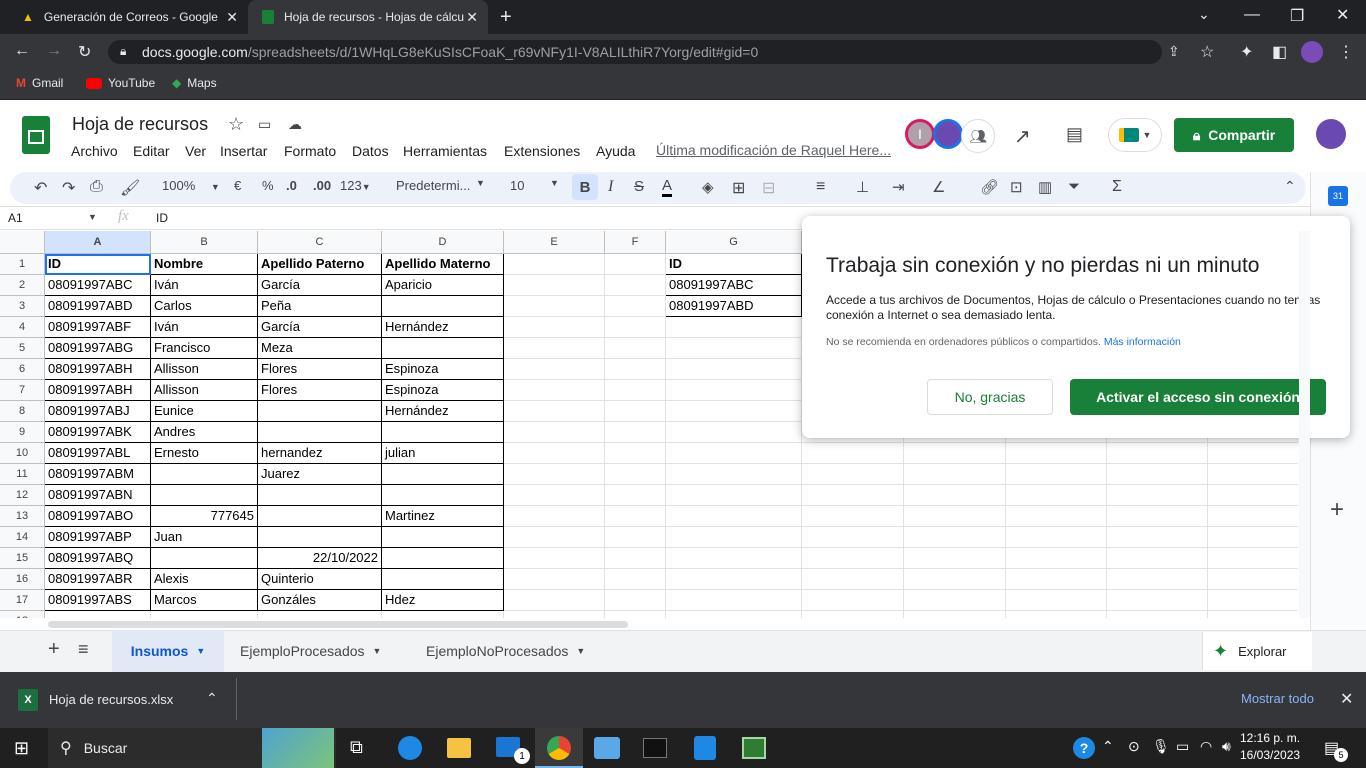  What do you see at coordinates (232, 17) in the screenshot?
I see `close-icon: ✕` at bounding box center [232, 17].